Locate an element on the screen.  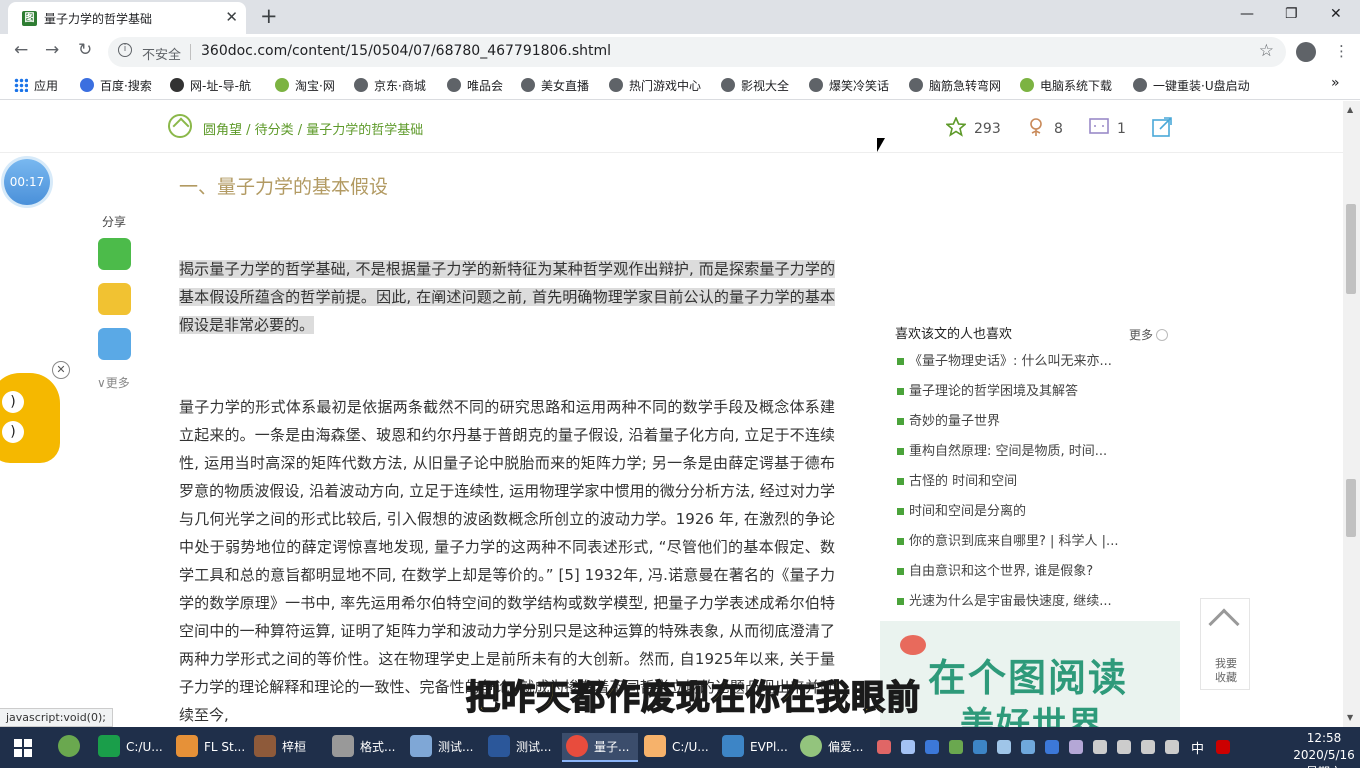
ad-text: 美好世界 is located at coordinates (1032, 716).